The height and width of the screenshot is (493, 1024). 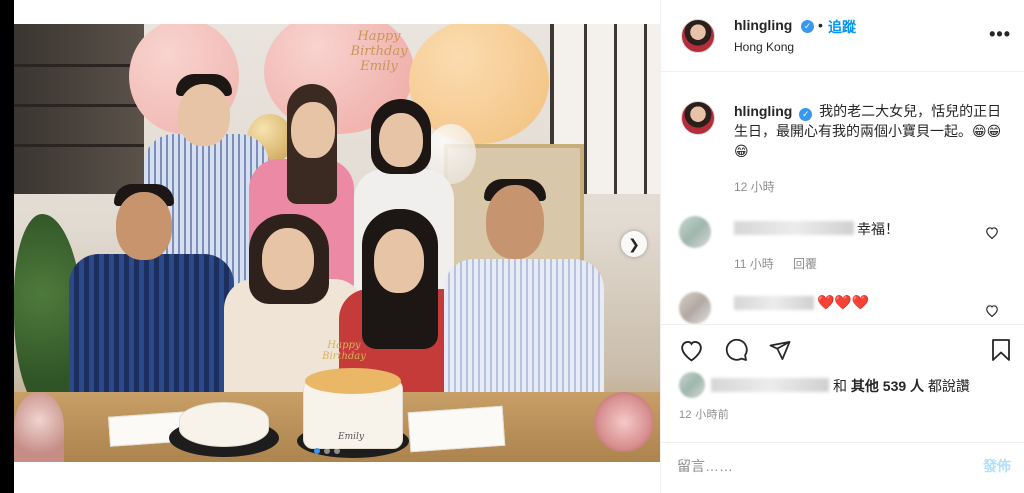 What do you see at coordinates (763, 25) in the screenshot?
I see `post-username: hlingling` at bounding box center [763, 25].